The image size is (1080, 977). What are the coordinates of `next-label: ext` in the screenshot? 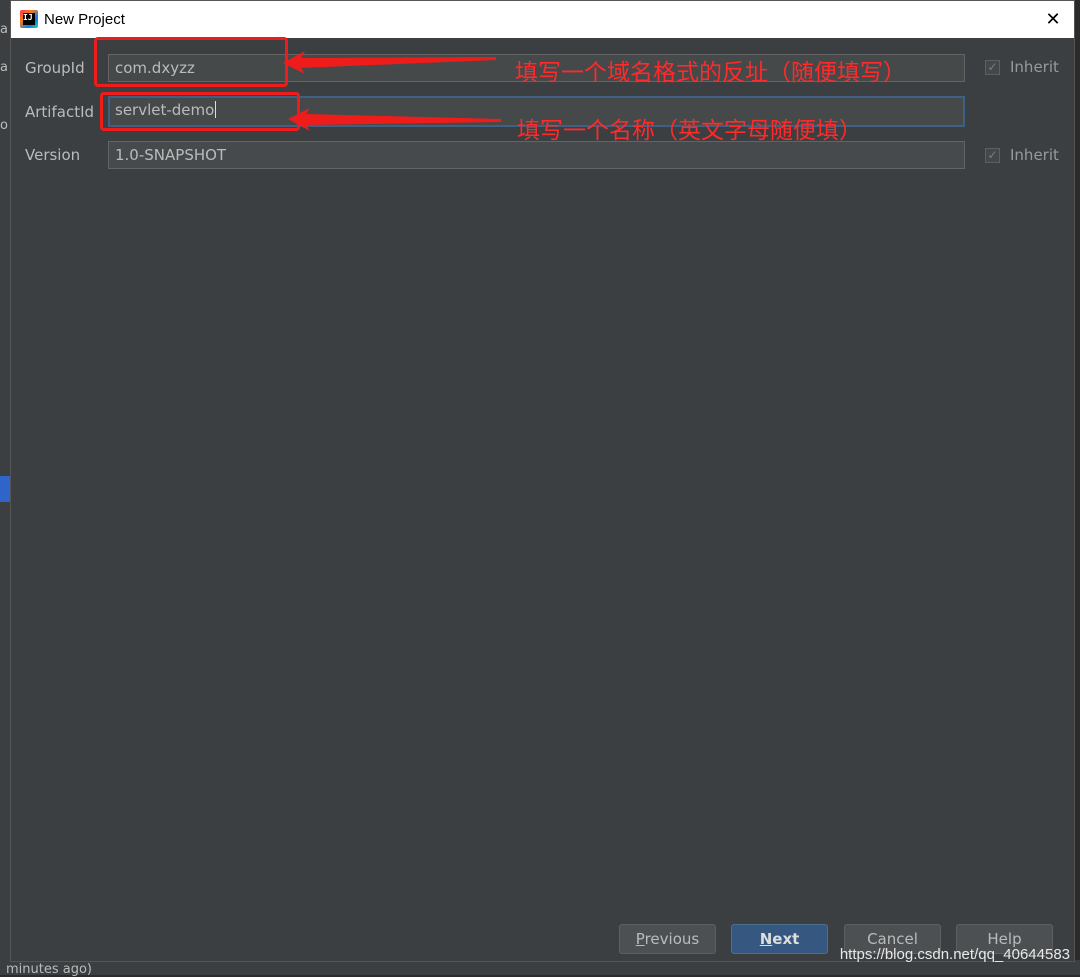 It's located at (786, 939).